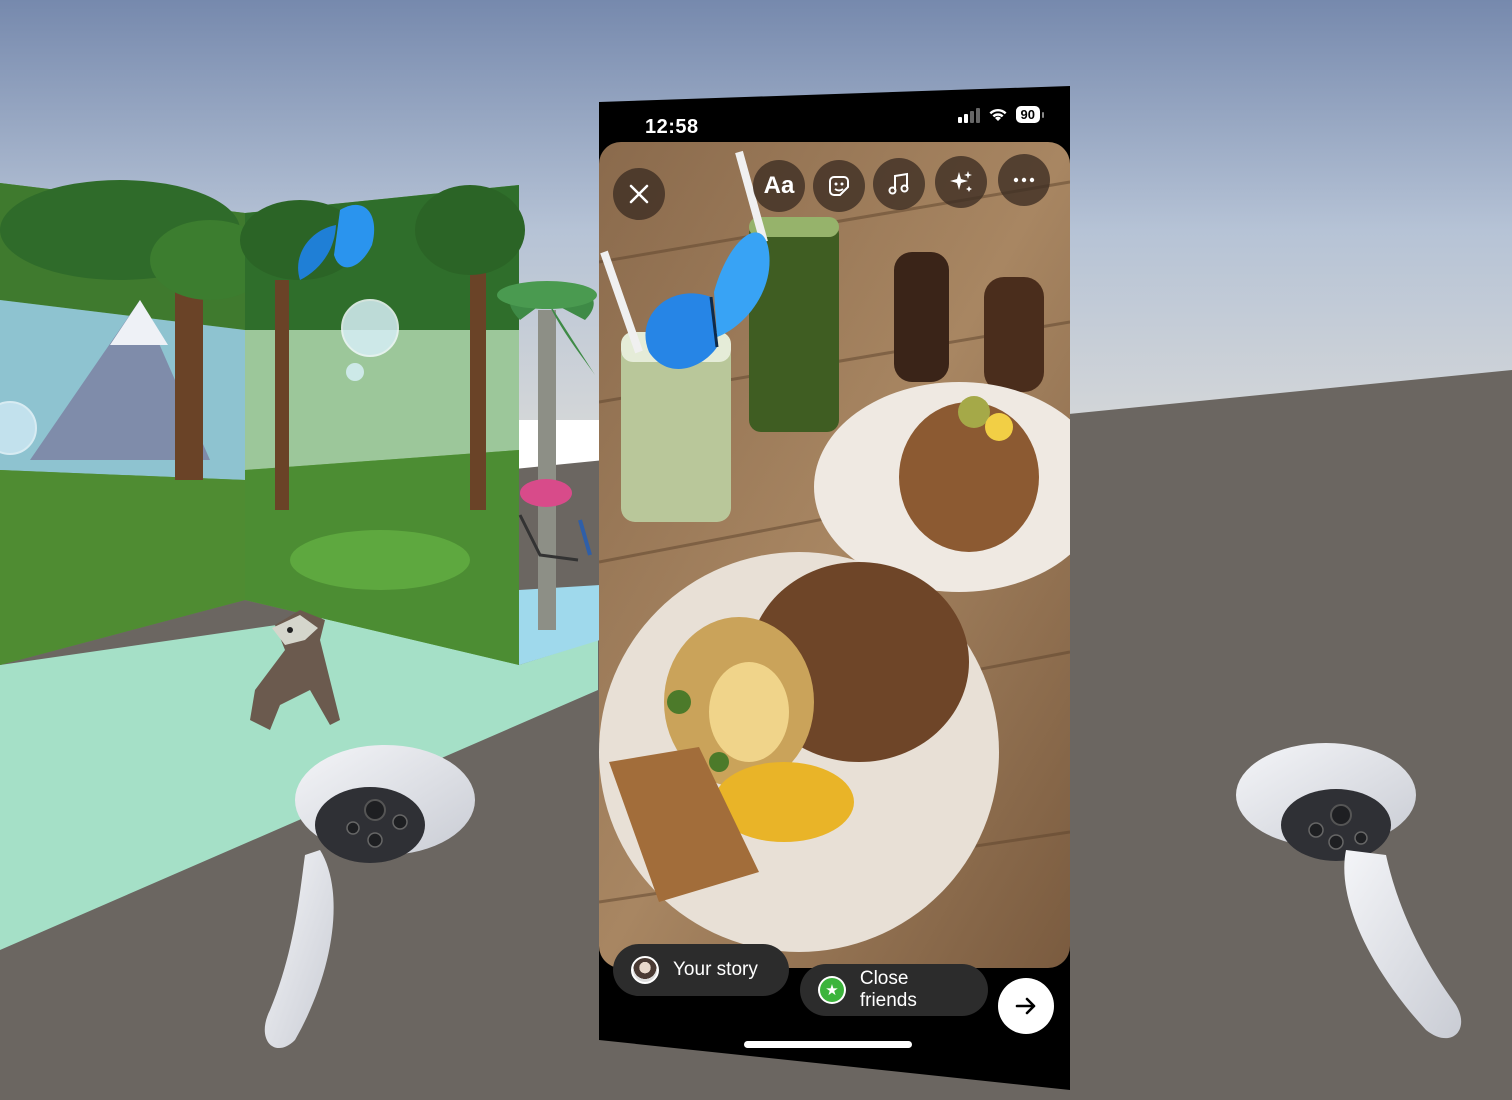  I want to click on home-indicator, so click(828, 1044).